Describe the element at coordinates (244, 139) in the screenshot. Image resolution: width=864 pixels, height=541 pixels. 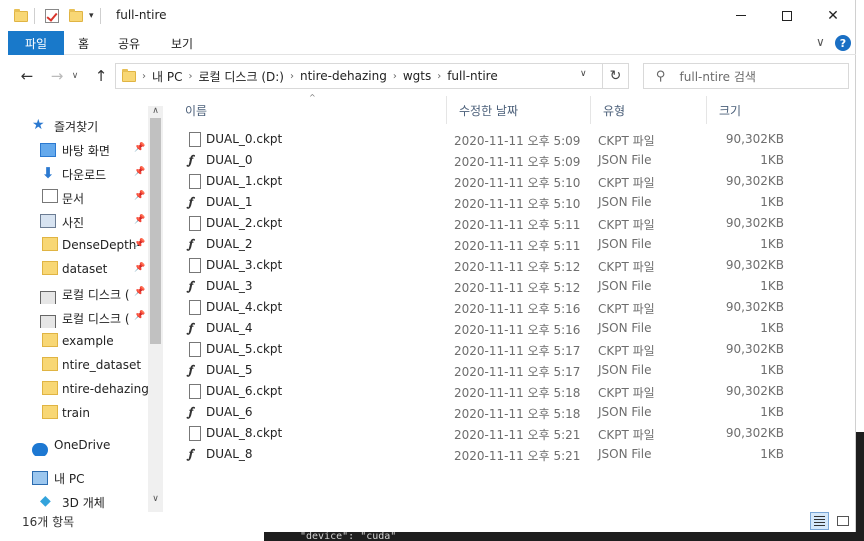
I see `file-name: DUAL_0.ckpt` at that location.